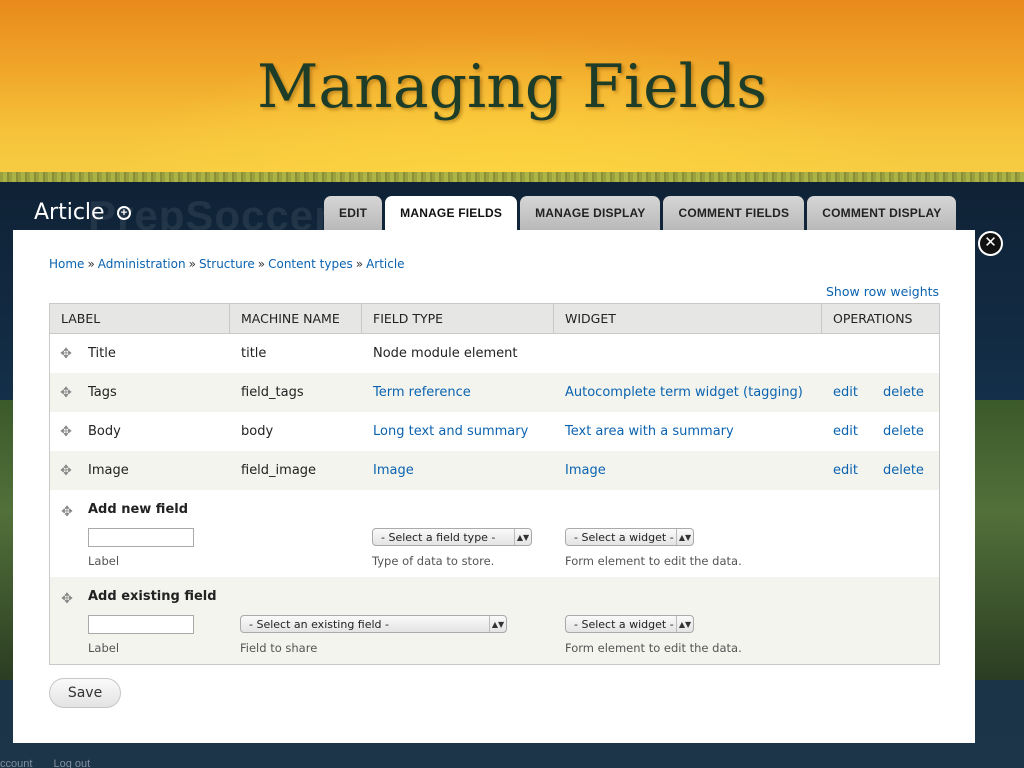  I want to click on row-widget-link: Autocomplete term widget (tagging), so click(688, 392).